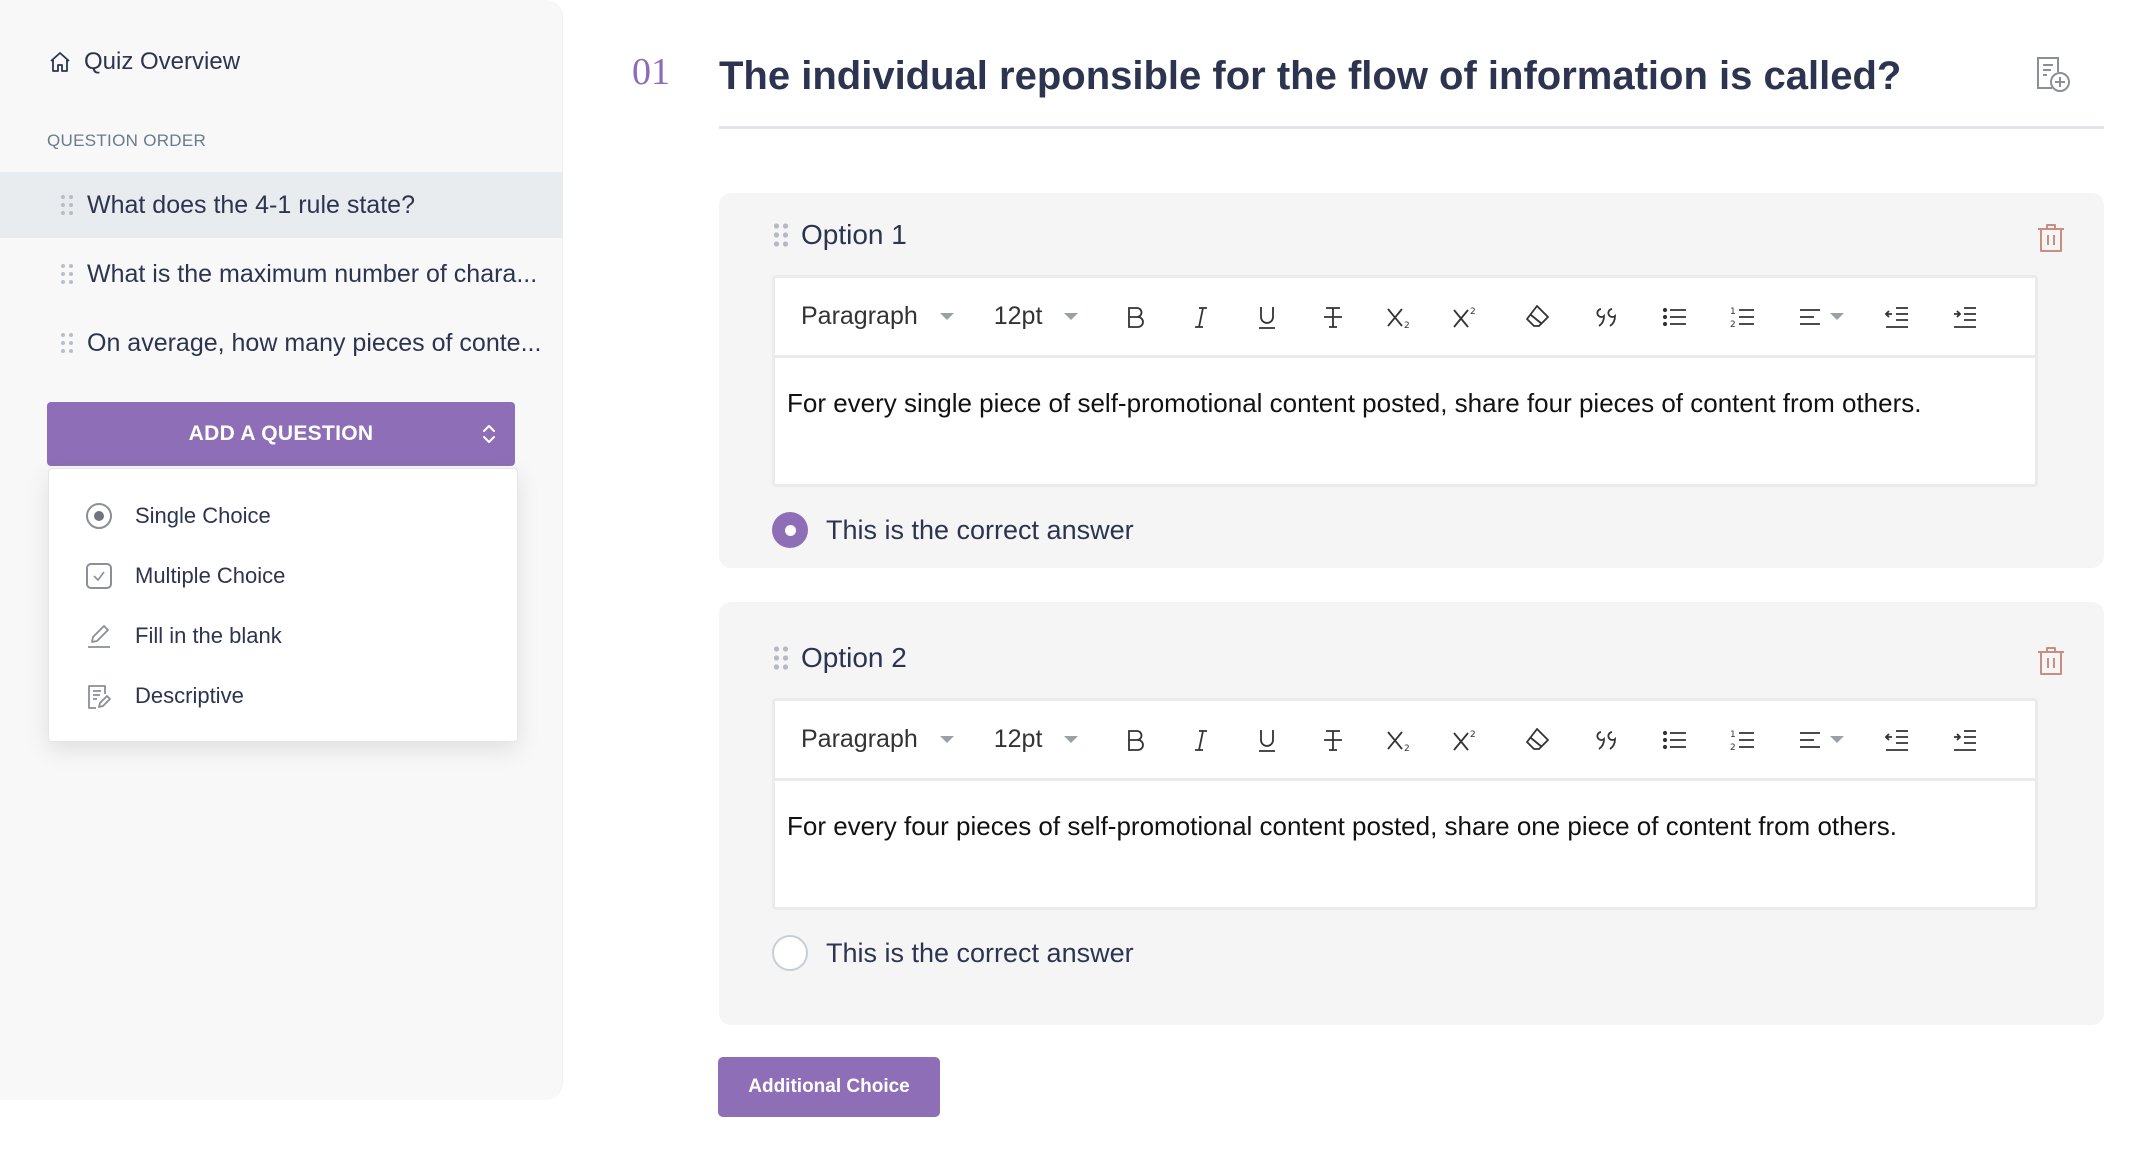 This screenshot has height=1174, width=2134. I want to click on checkbox-icon, so click(99, 576).